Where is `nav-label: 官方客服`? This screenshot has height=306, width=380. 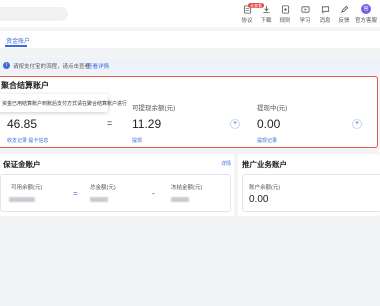 nav-label: 官方客服 is located at coordinates (365, 21).